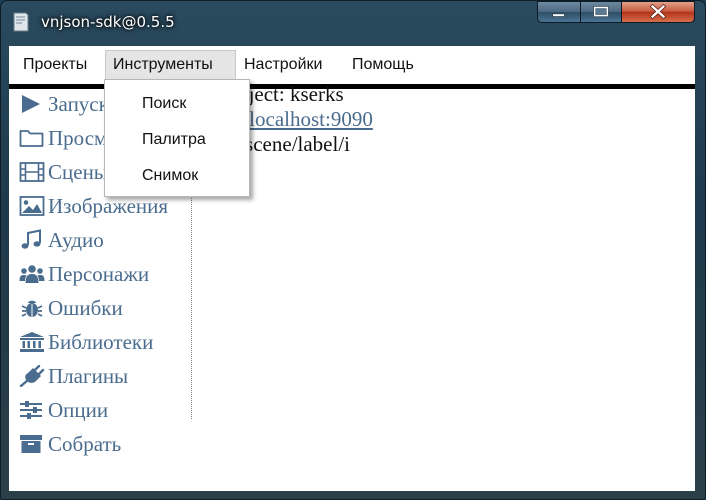 This screenshot has width=706, height=500. What do you see at coordinates (283, 65) in the screenshot?
I see `menu-settings: Настройки` at bounding box center [283, 65].